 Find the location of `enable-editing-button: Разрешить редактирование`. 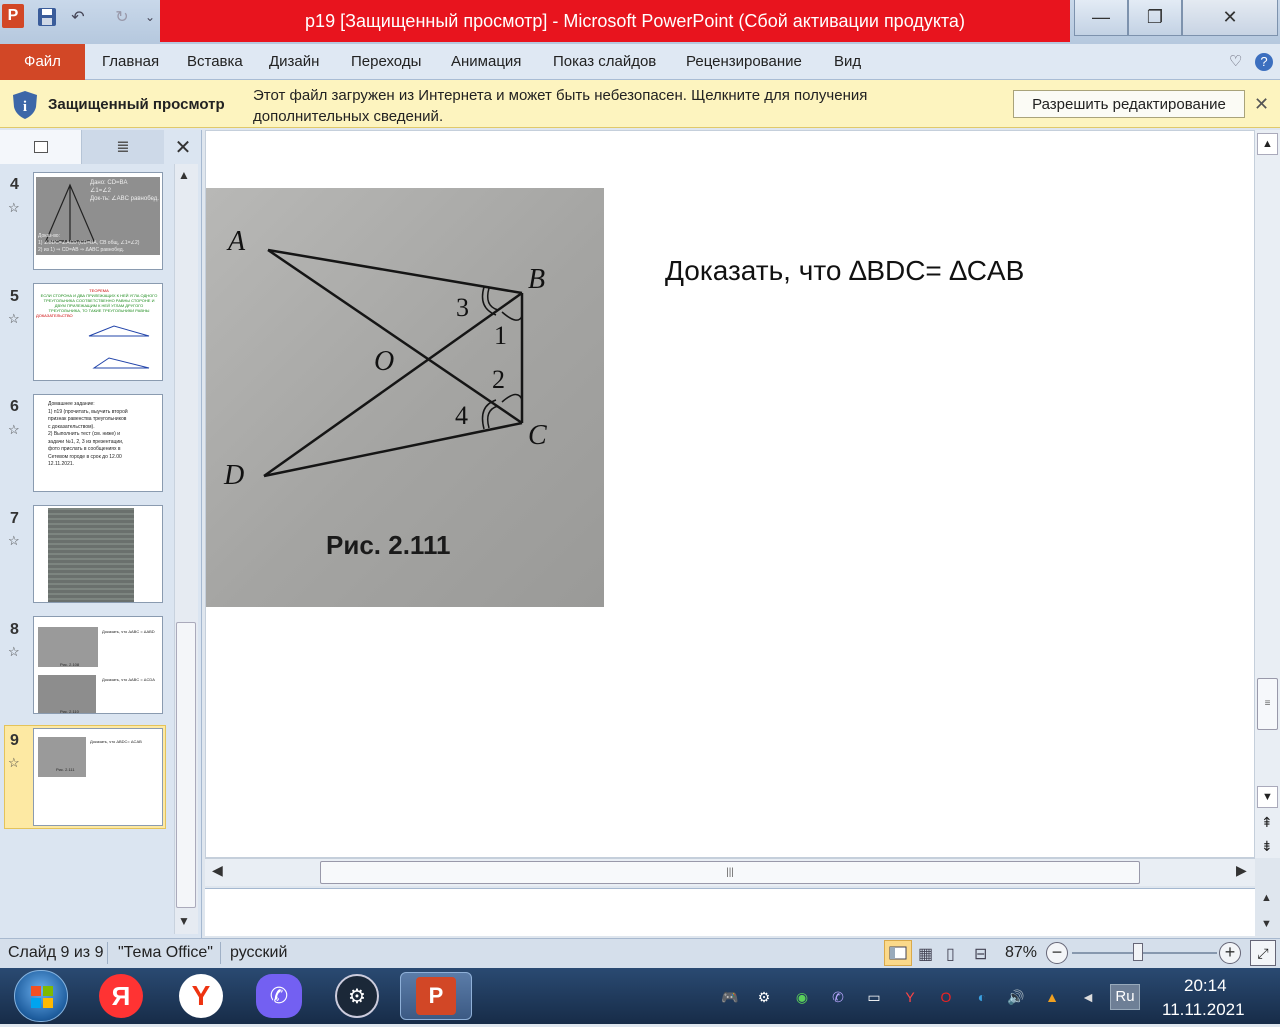

enable-editing-button: Разрешить редактирование is located at coordinates (1129, 104).